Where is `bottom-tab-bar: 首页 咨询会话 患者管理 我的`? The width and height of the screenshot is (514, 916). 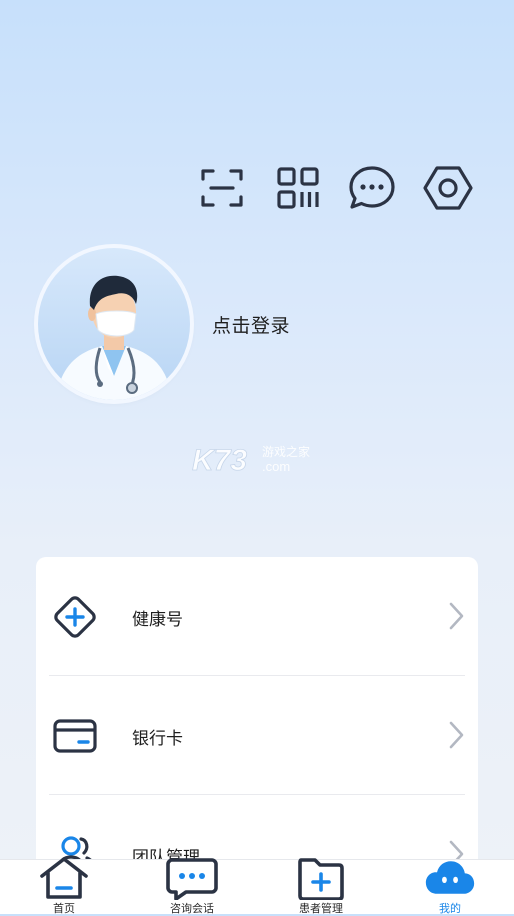 bottom-tab-bar: 首页 咨询会话 患者管理 我的 is located at coordinates (257, 886).